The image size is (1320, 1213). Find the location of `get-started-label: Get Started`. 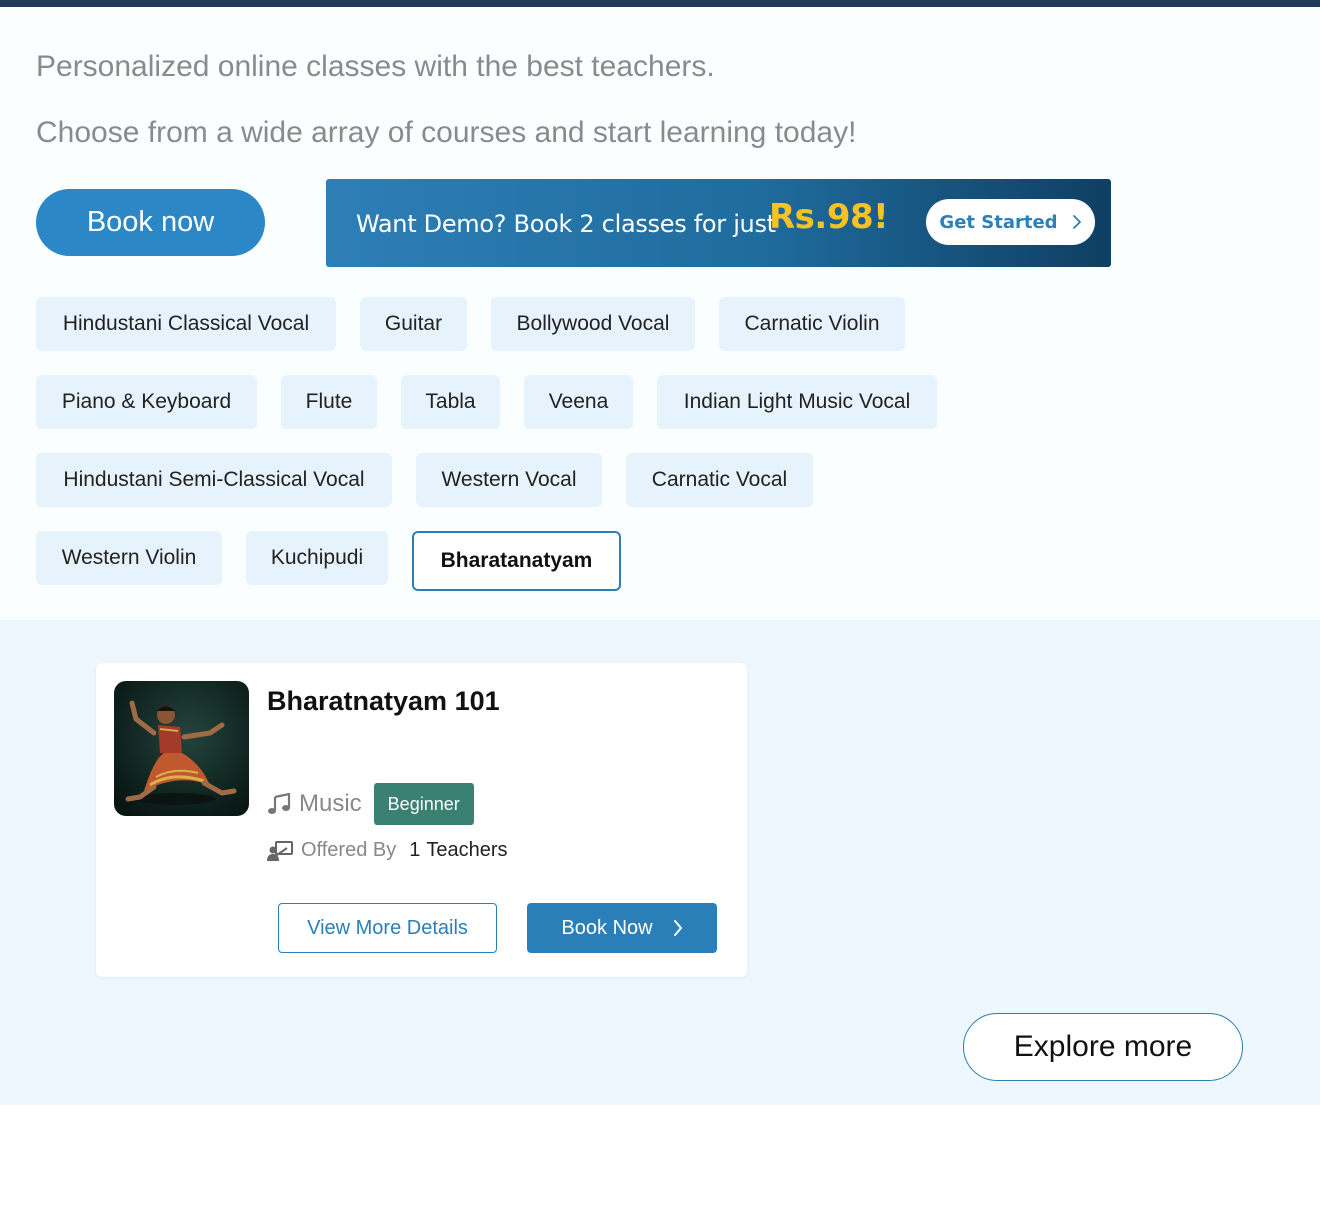

get-started-label: Get Started is located at coordinates (998, 222).